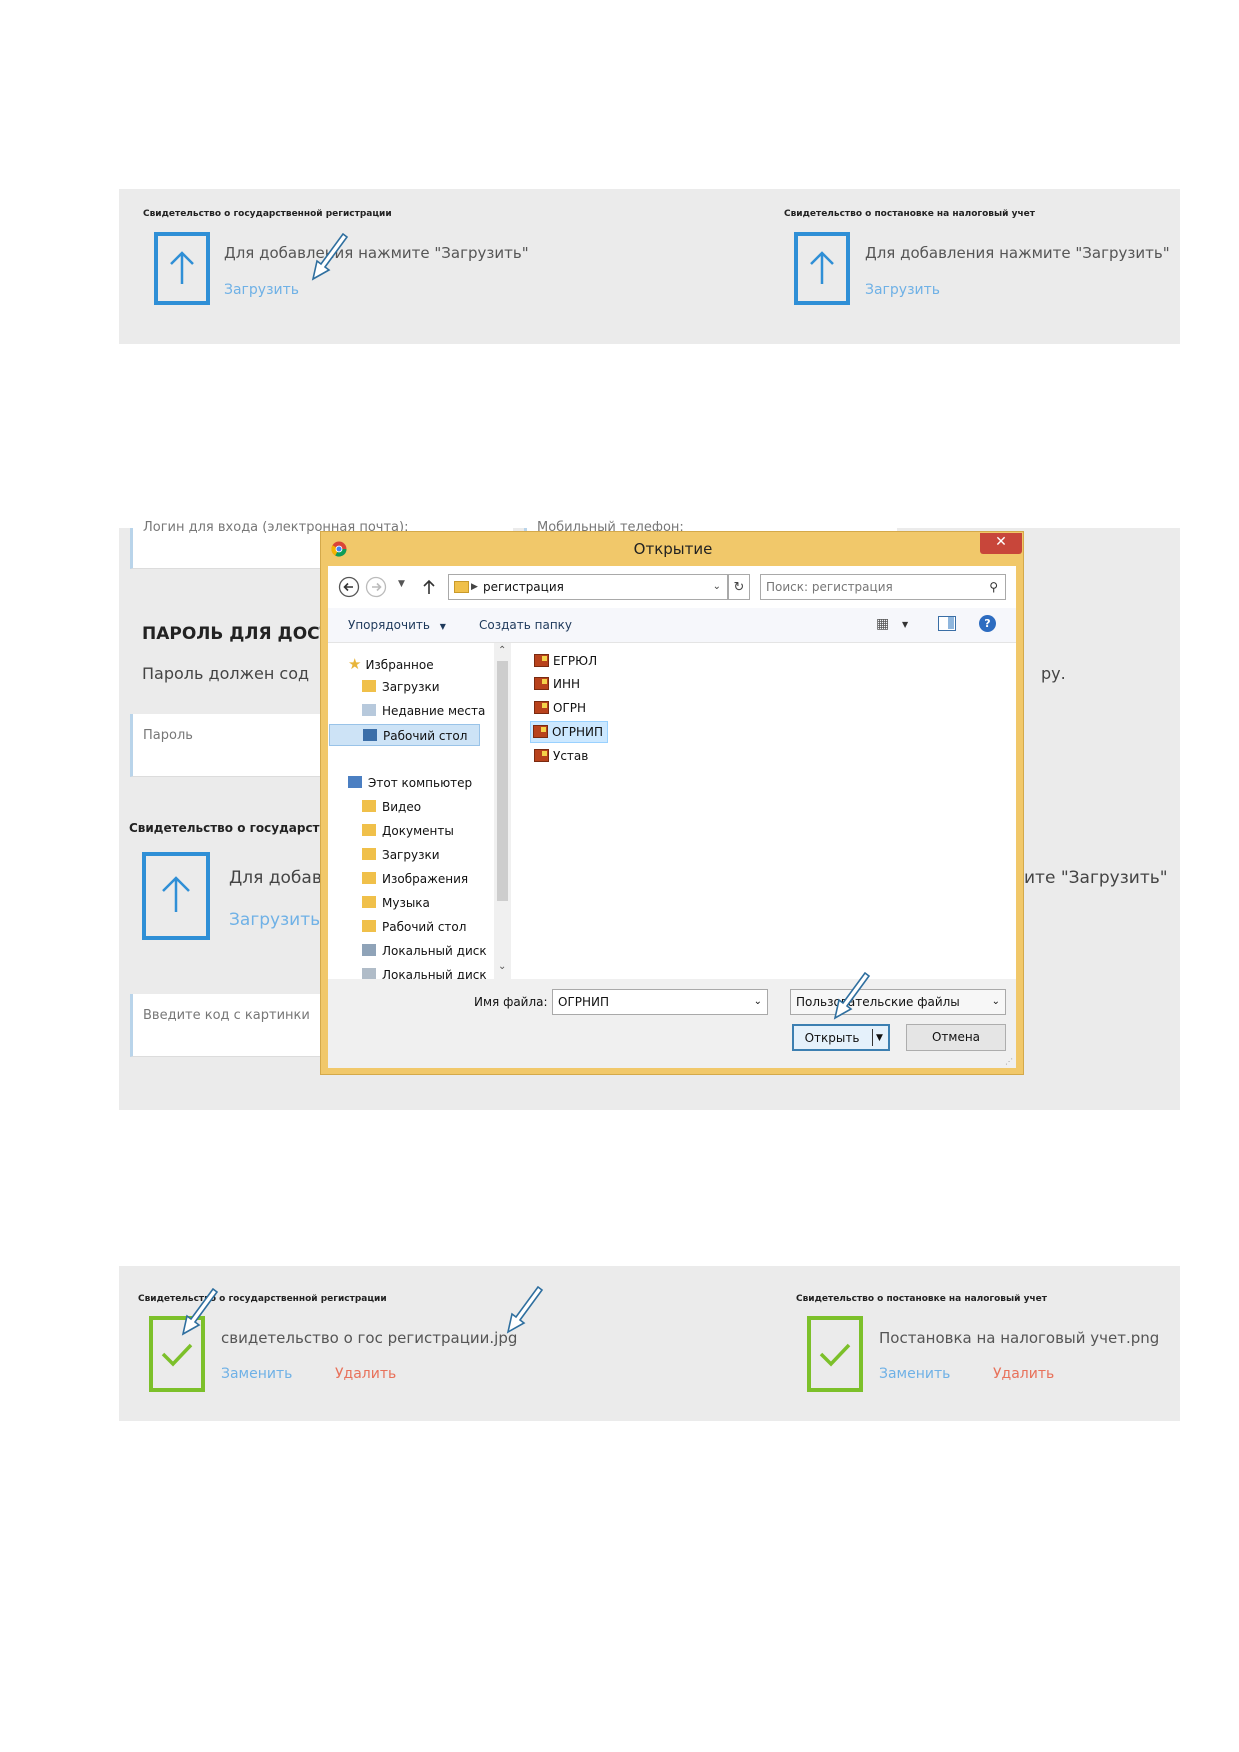 The height and width of the screenshot is (1752, 1239). Describe the element at coordinates (956, 1037) in the screenshot. I see `cancel-button: Отмена` at that location.